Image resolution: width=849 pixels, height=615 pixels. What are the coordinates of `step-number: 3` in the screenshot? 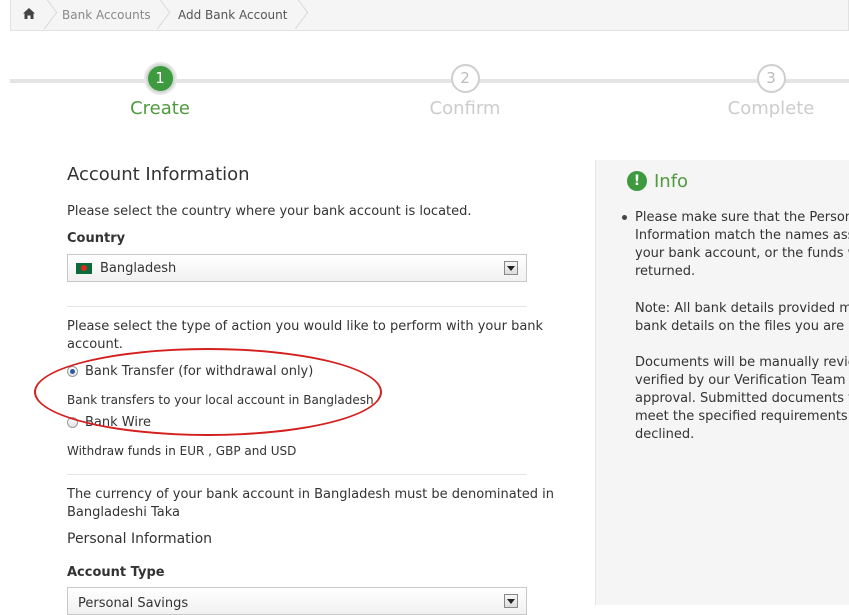 It's located at (771, 78).